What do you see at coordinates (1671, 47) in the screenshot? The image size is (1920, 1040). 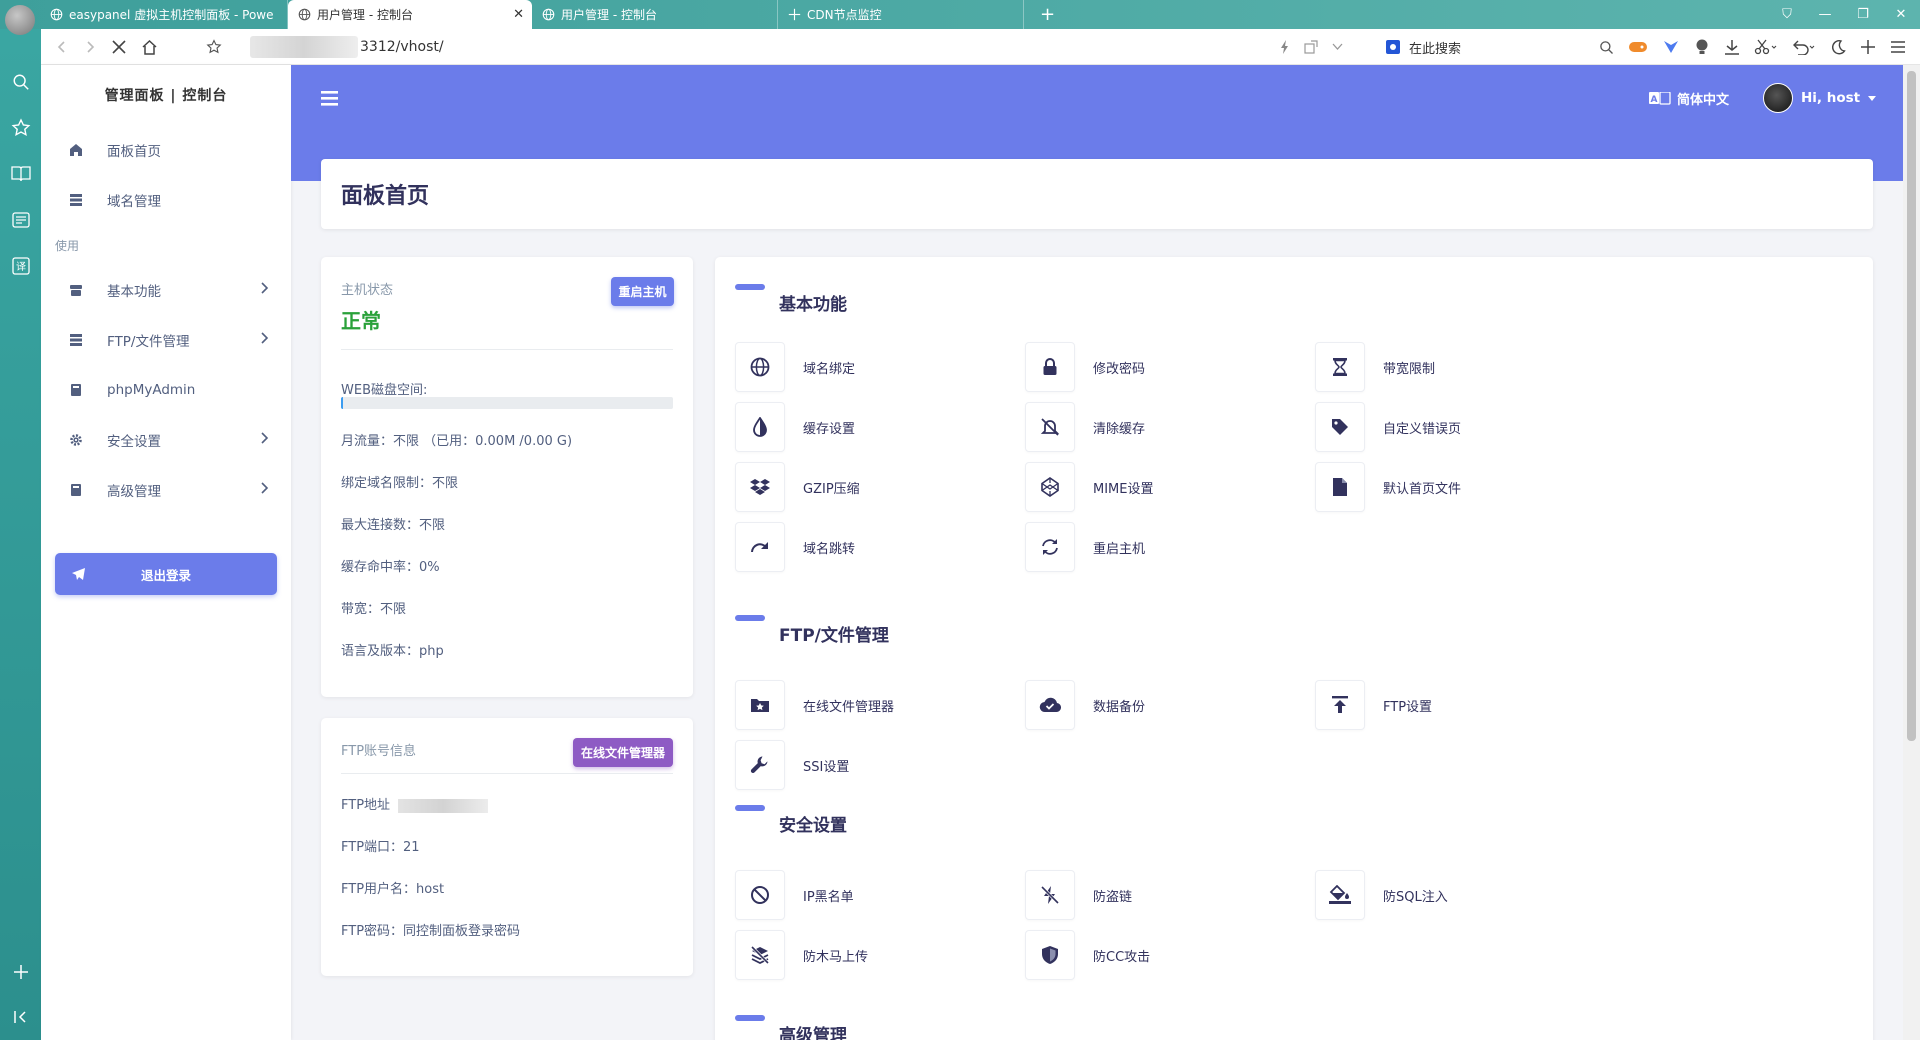 I see `plugin-icon` at bounding box center [1671, 47].